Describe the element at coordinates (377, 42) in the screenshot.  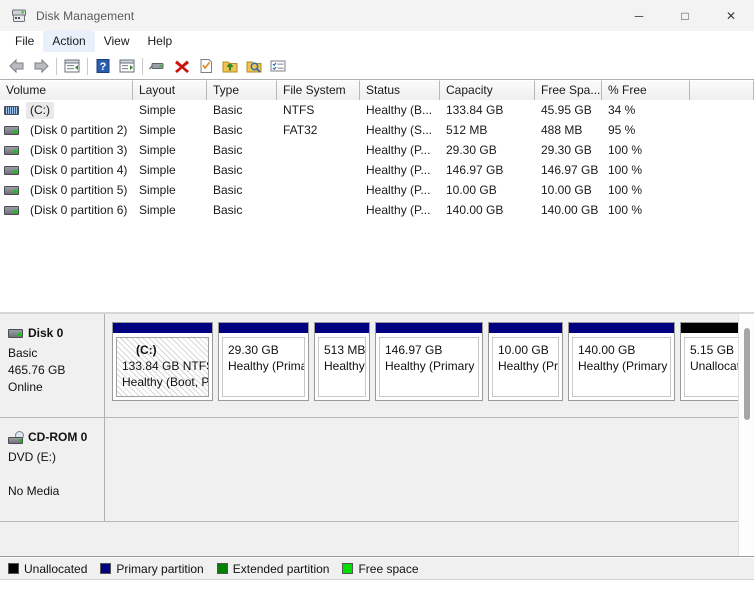
I see `menu-bar: File Action View Help` at that location.